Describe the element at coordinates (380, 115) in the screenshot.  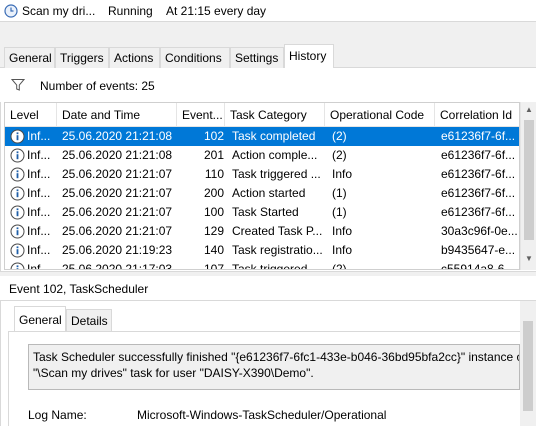
I see `col-opcode: Operational Code` at that location.